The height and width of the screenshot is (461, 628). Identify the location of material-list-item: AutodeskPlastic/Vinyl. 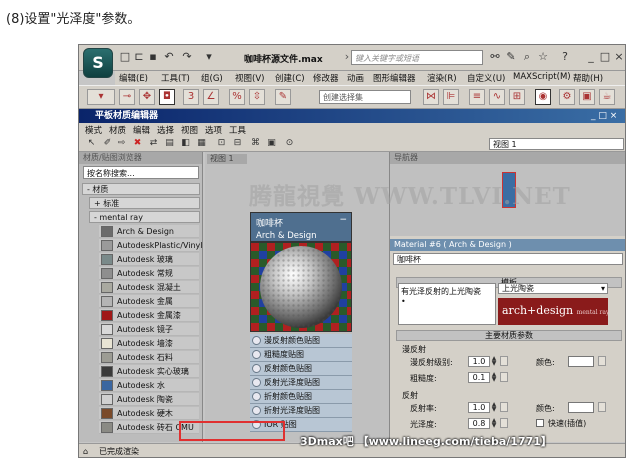
(151, 245).